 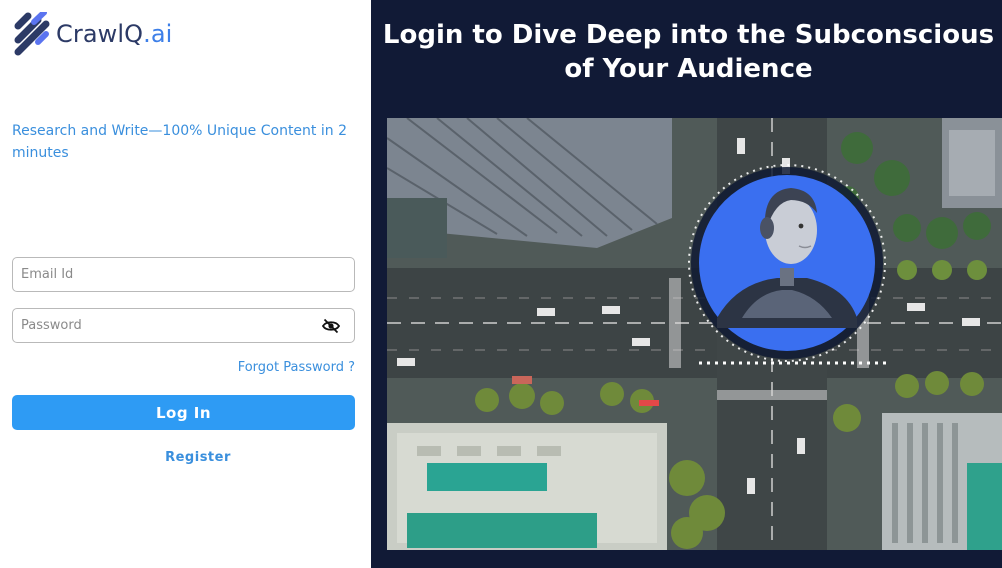 I want to click on brand-name-suffix: .ai, so click(x=158, y=34).